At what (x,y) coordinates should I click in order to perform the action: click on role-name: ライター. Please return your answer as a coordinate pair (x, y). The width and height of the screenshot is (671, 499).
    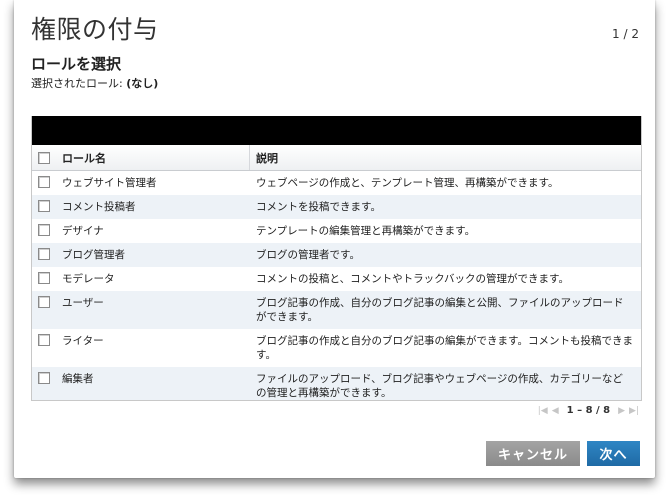
    Looking at the image, I should click on (83, 341).